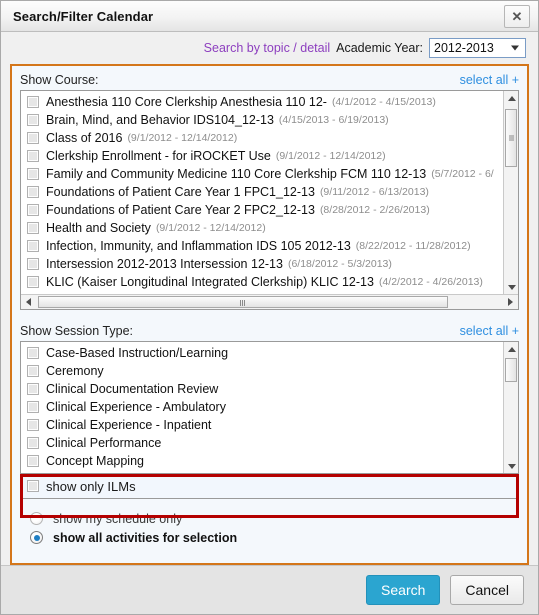 Image resolution: width=539 pixels, height=615 pixels. Describe the element at coordinates (104, 443) in the screenshot. I see `session-name: Clinical Performance` at that location.